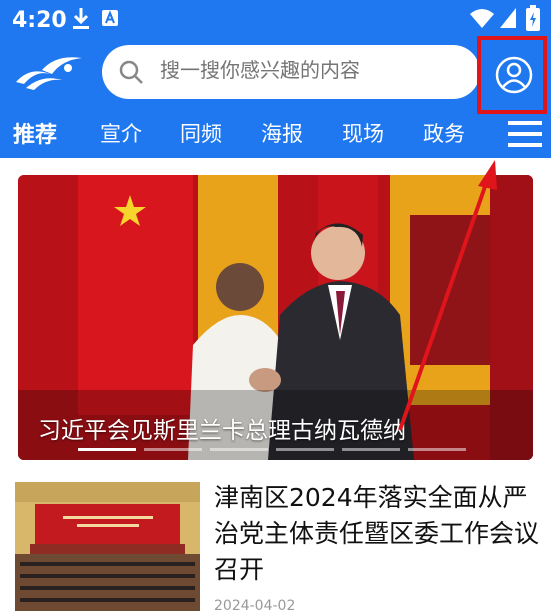 The image size is (551, 614). What do you see at coordinates (508, 18) in the screenshot?
I see `signal-icon` at bounding box center [508, 18].